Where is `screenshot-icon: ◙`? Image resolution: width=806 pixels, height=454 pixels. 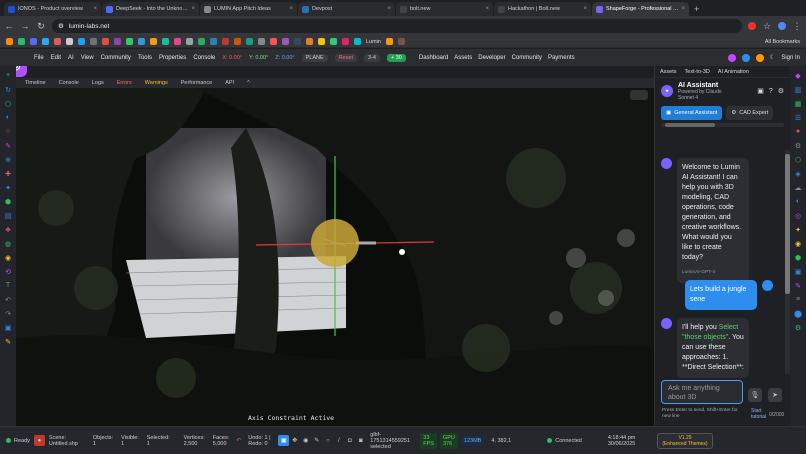 screenshot-icon: ◙ is located at coordinates (360, 440).